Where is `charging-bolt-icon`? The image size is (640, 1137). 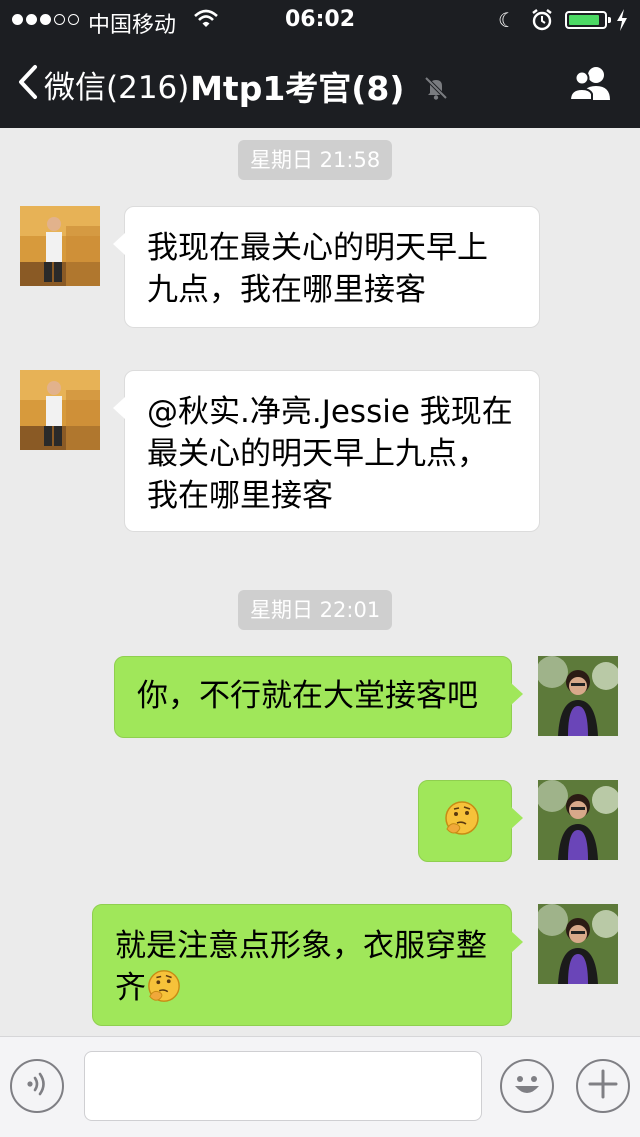 charging-bolt-icon is located at coordinates (622, 23).